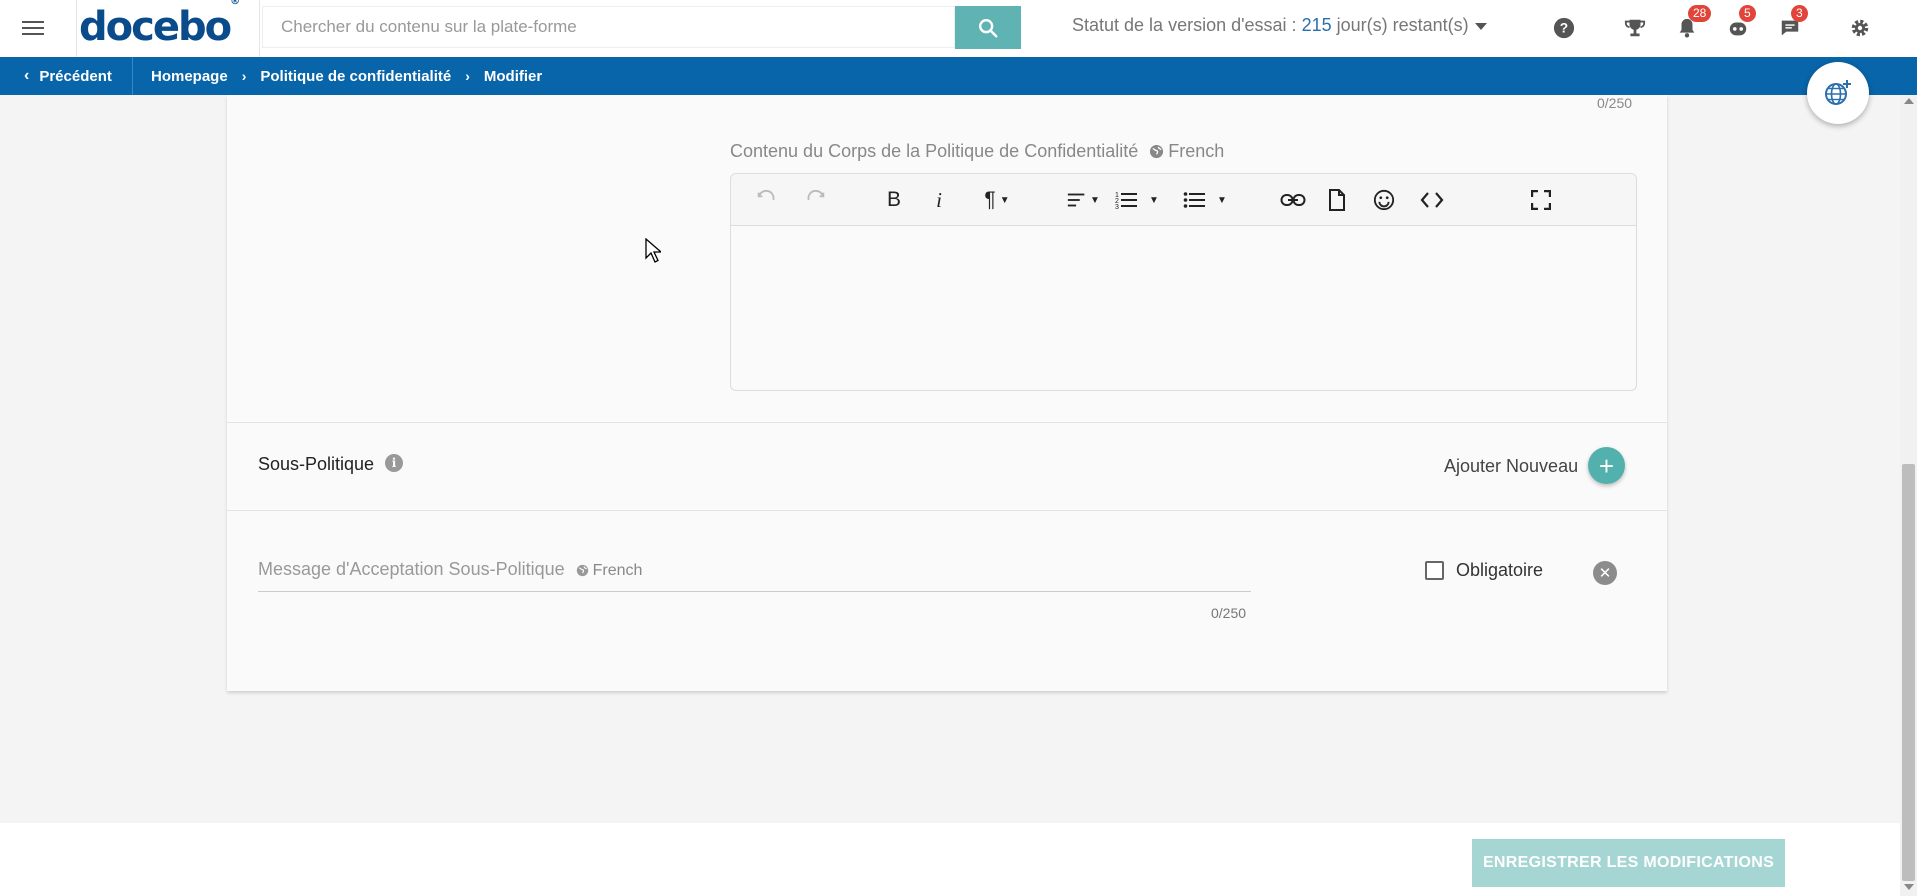  Describe the element at coordinates (1400, 25) in the screenshot. I see `trial-suffix: jour(s) restant(s)` at that location.